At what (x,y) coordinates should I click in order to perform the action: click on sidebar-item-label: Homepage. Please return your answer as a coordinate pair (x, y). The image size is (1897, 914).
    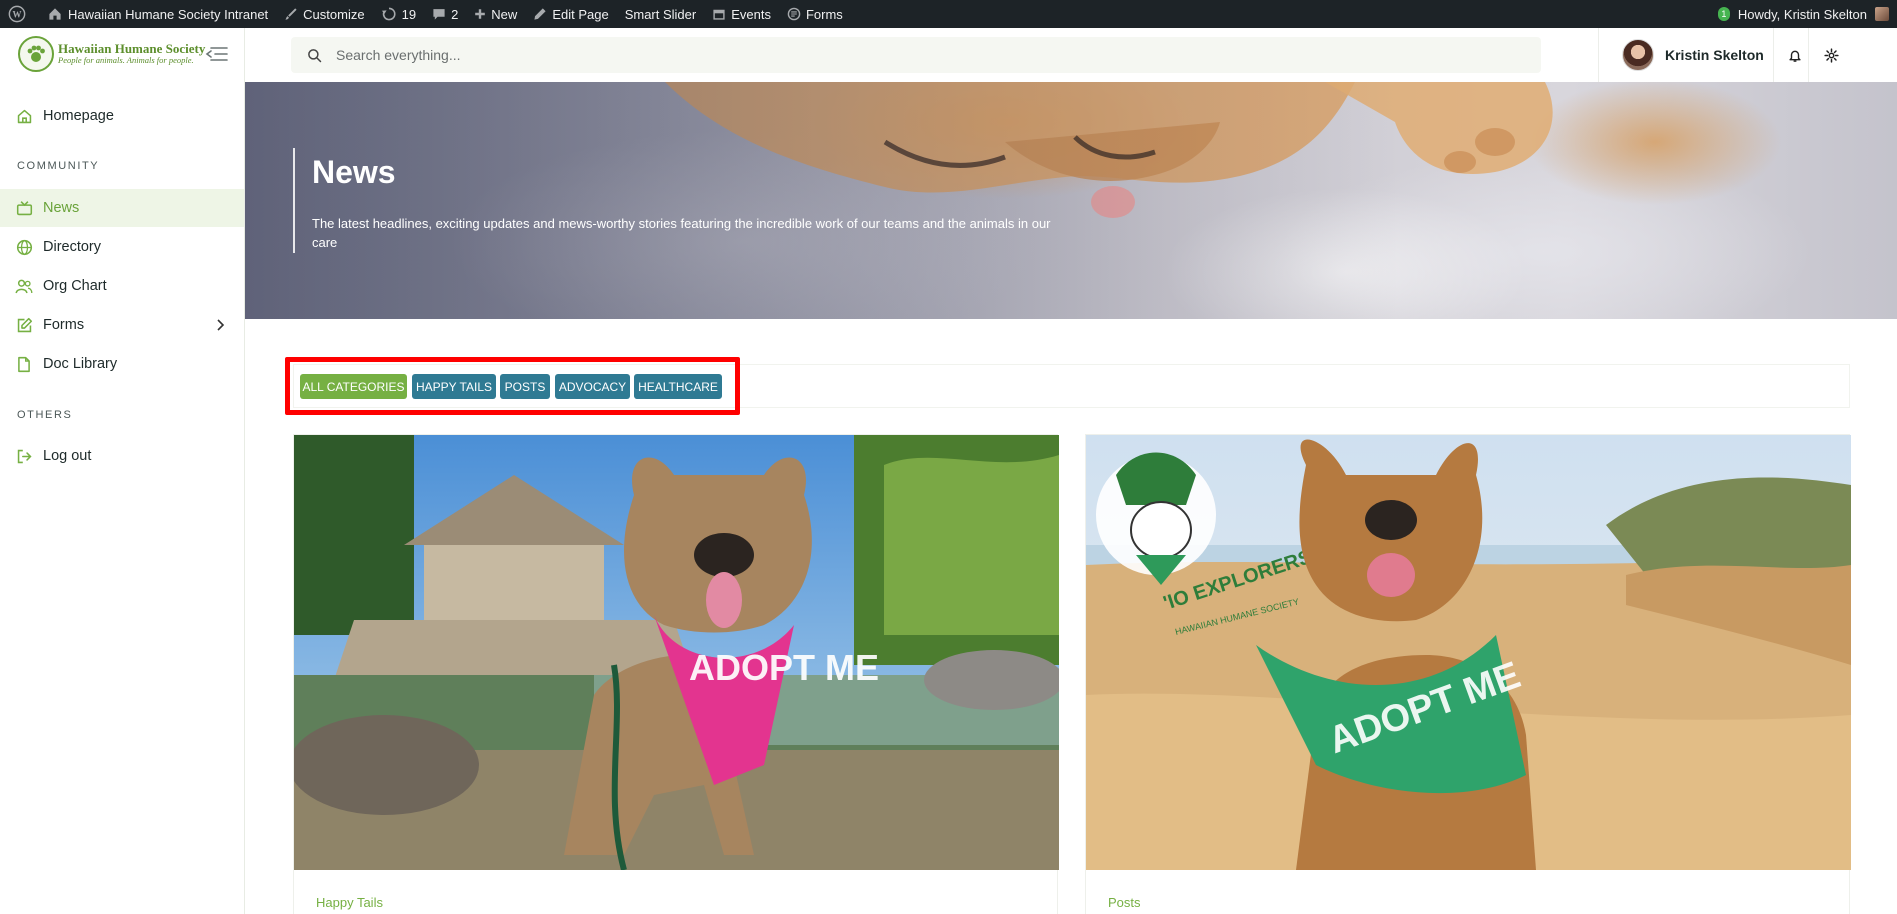
    Looking at the image, I should click on (78, 116).